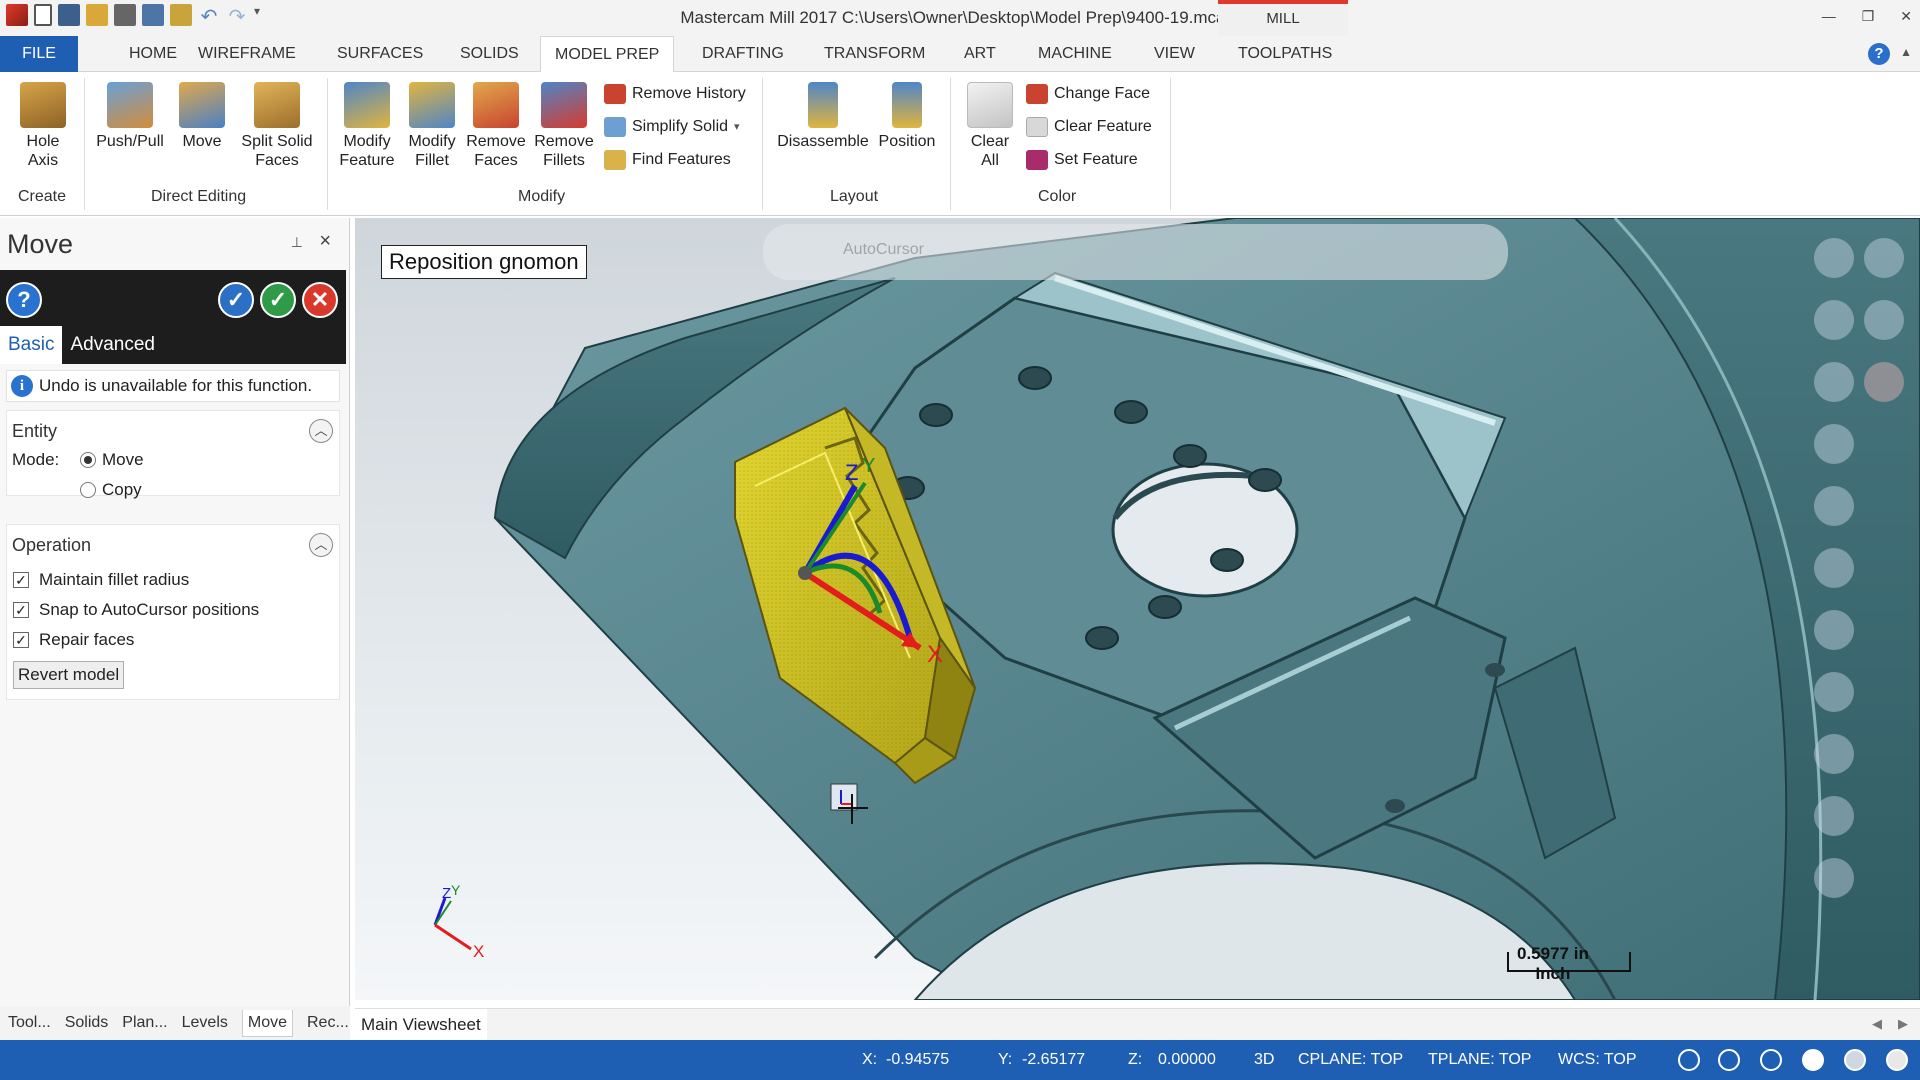 This screenshot has height=1080, width=1920. I want to click on find-features-button: Find Features, so click(667, 160).